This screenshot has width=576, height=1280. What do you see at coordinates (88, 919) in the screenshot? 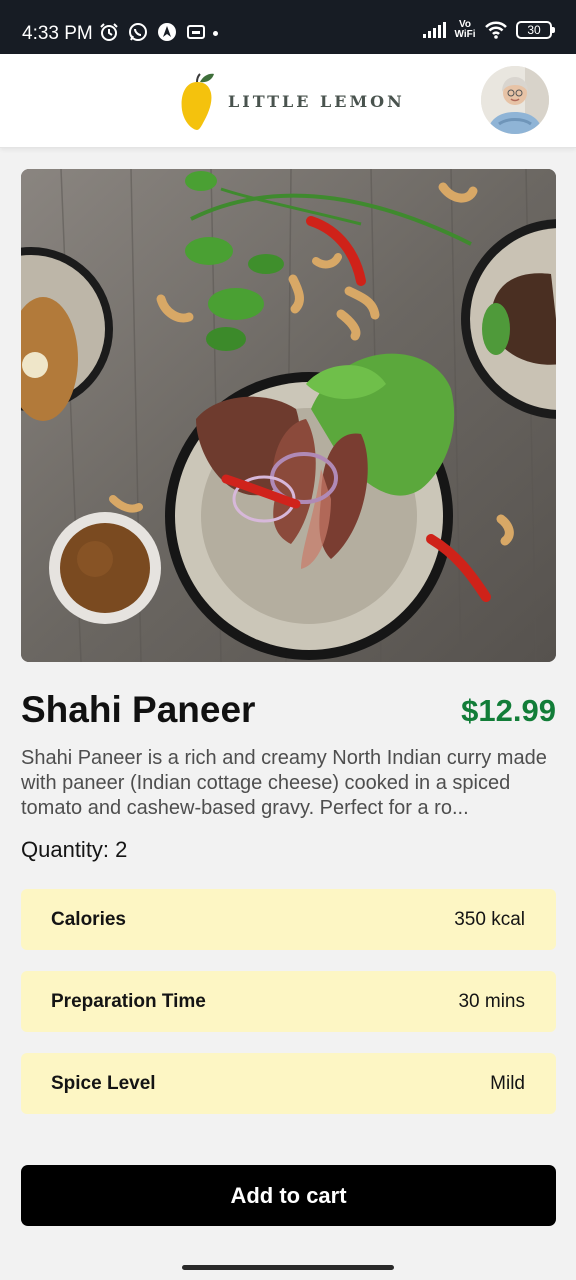
I see `detail-label: Calories` at bounding box center [88, 919].